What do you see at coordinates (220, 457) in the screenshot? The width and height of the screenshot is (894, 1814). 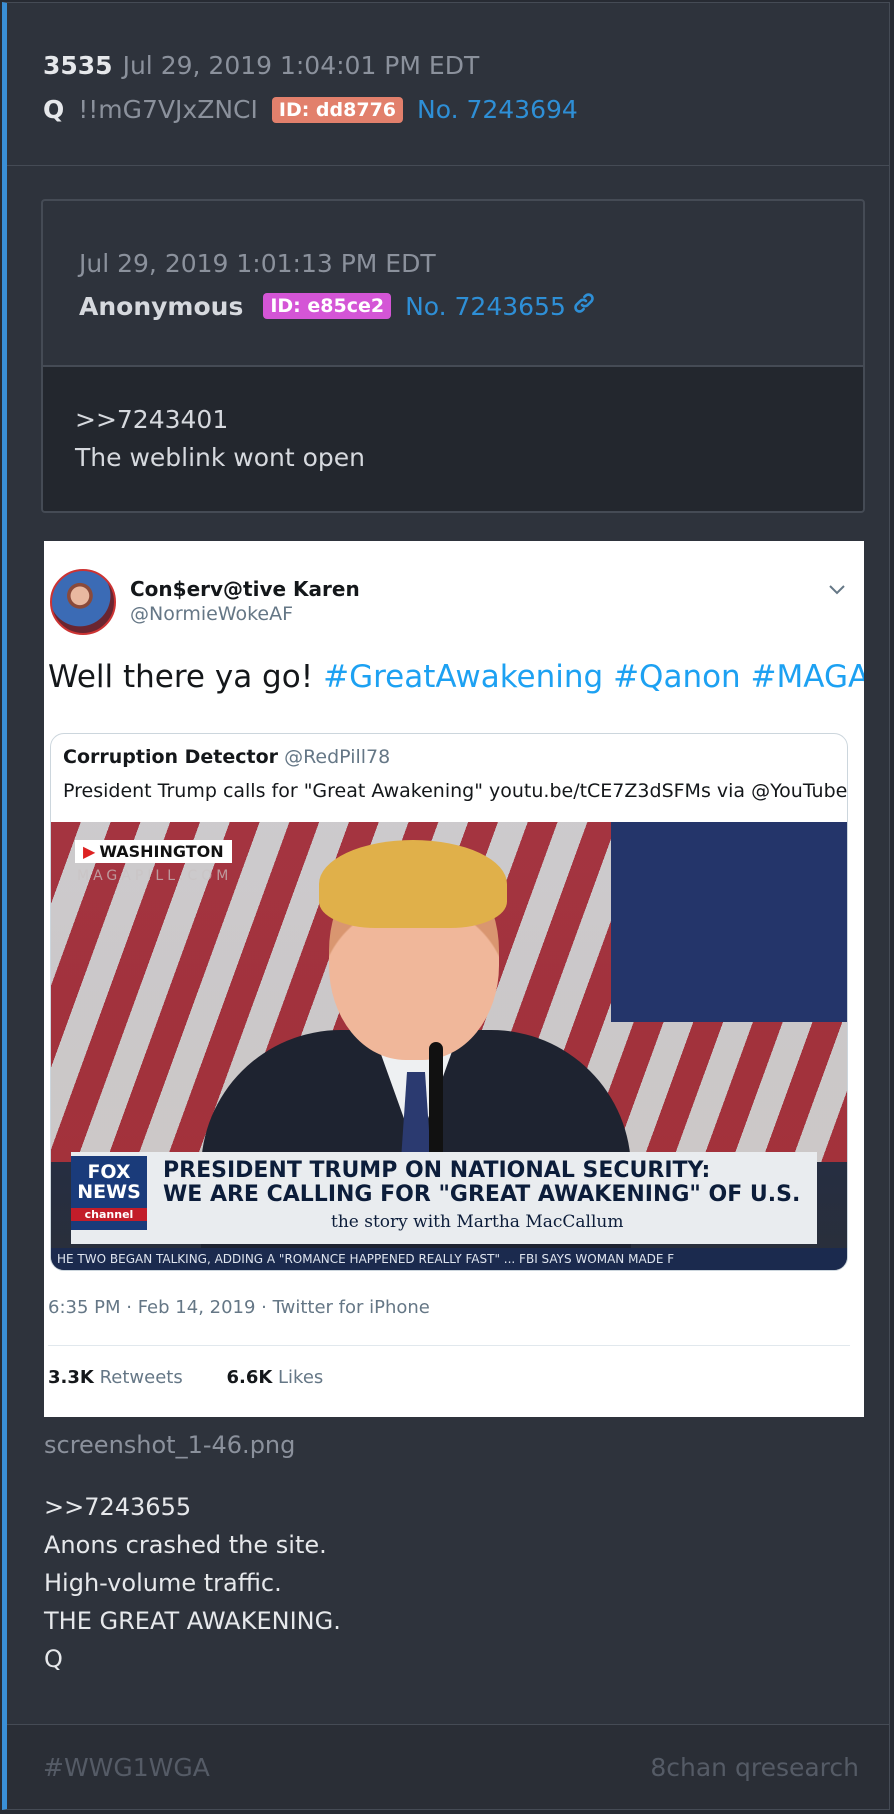 I see `quoted-line-text: The weblink wont open` at bounding box center [220, 457].